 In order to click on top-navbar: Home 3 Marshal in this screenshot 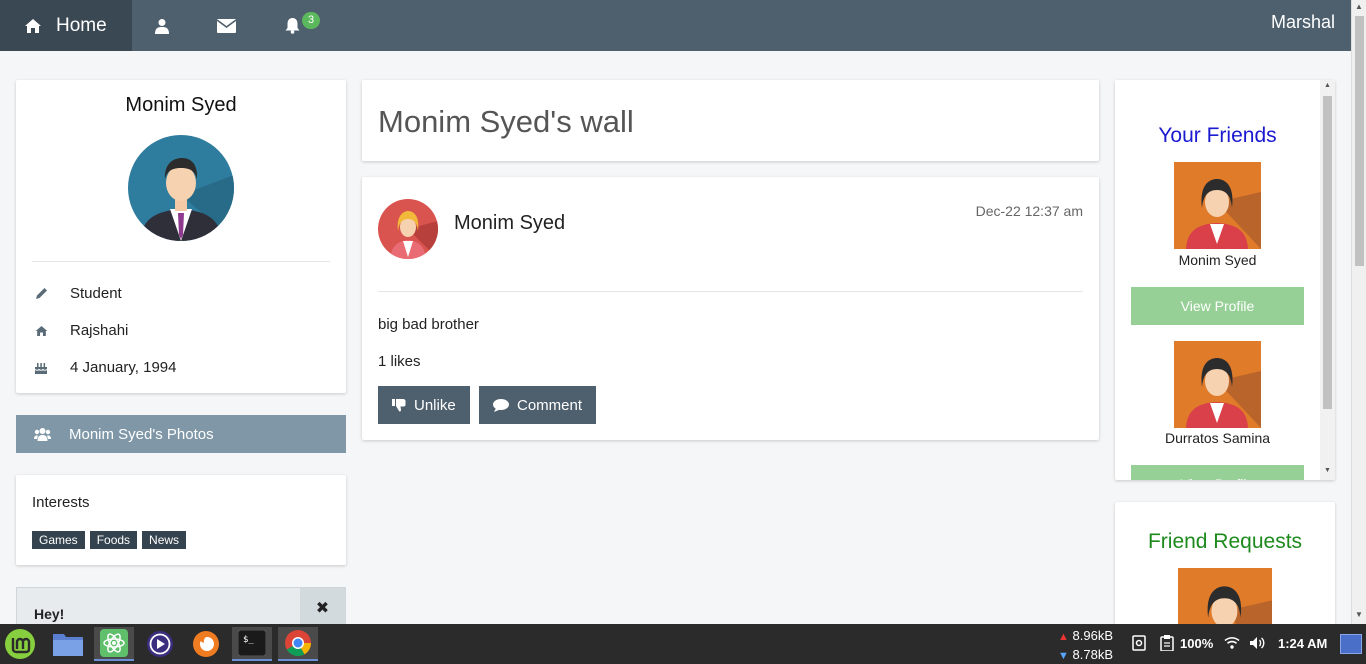, I will do `click(675, 25)`.